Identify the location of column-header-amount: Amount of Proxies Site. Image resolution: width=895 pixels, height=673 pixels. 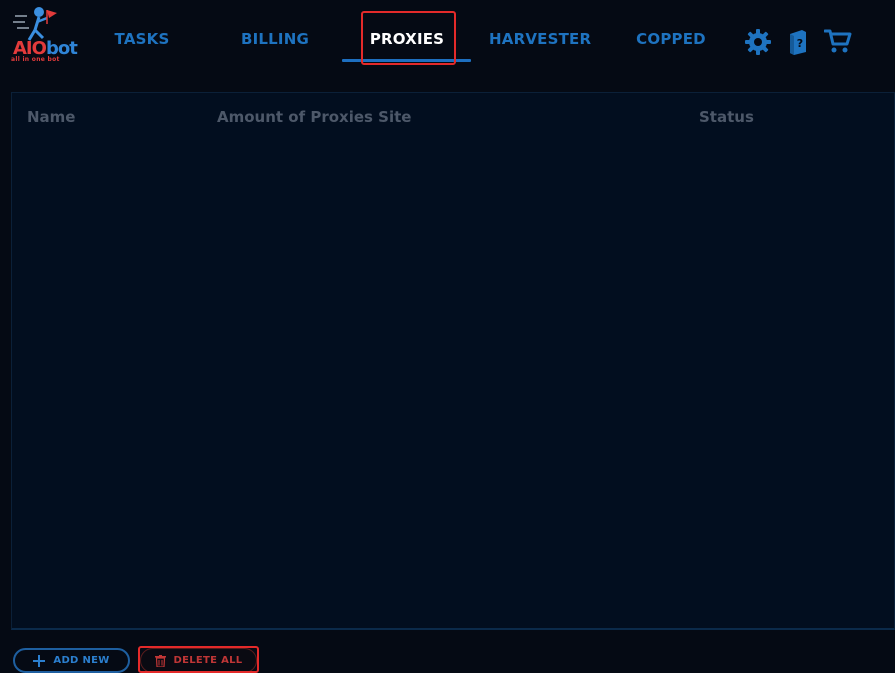
(314, 117).